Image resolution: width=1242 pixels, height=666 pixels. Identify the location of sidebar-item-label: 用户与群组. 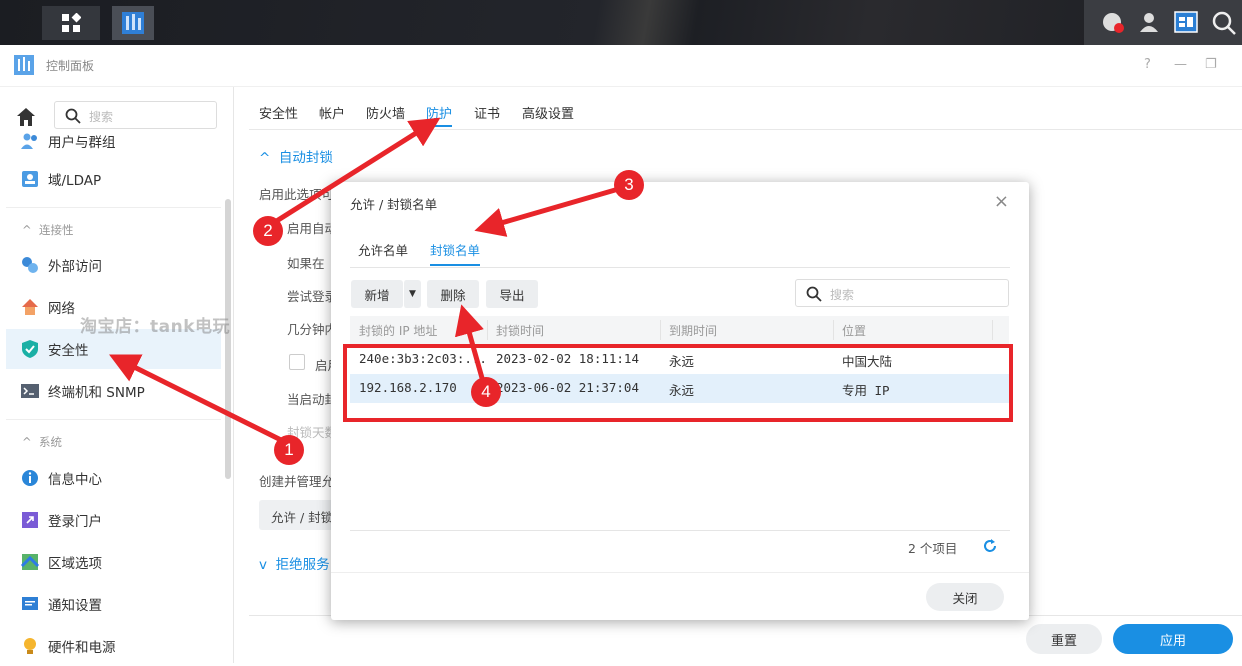
(82, 143).